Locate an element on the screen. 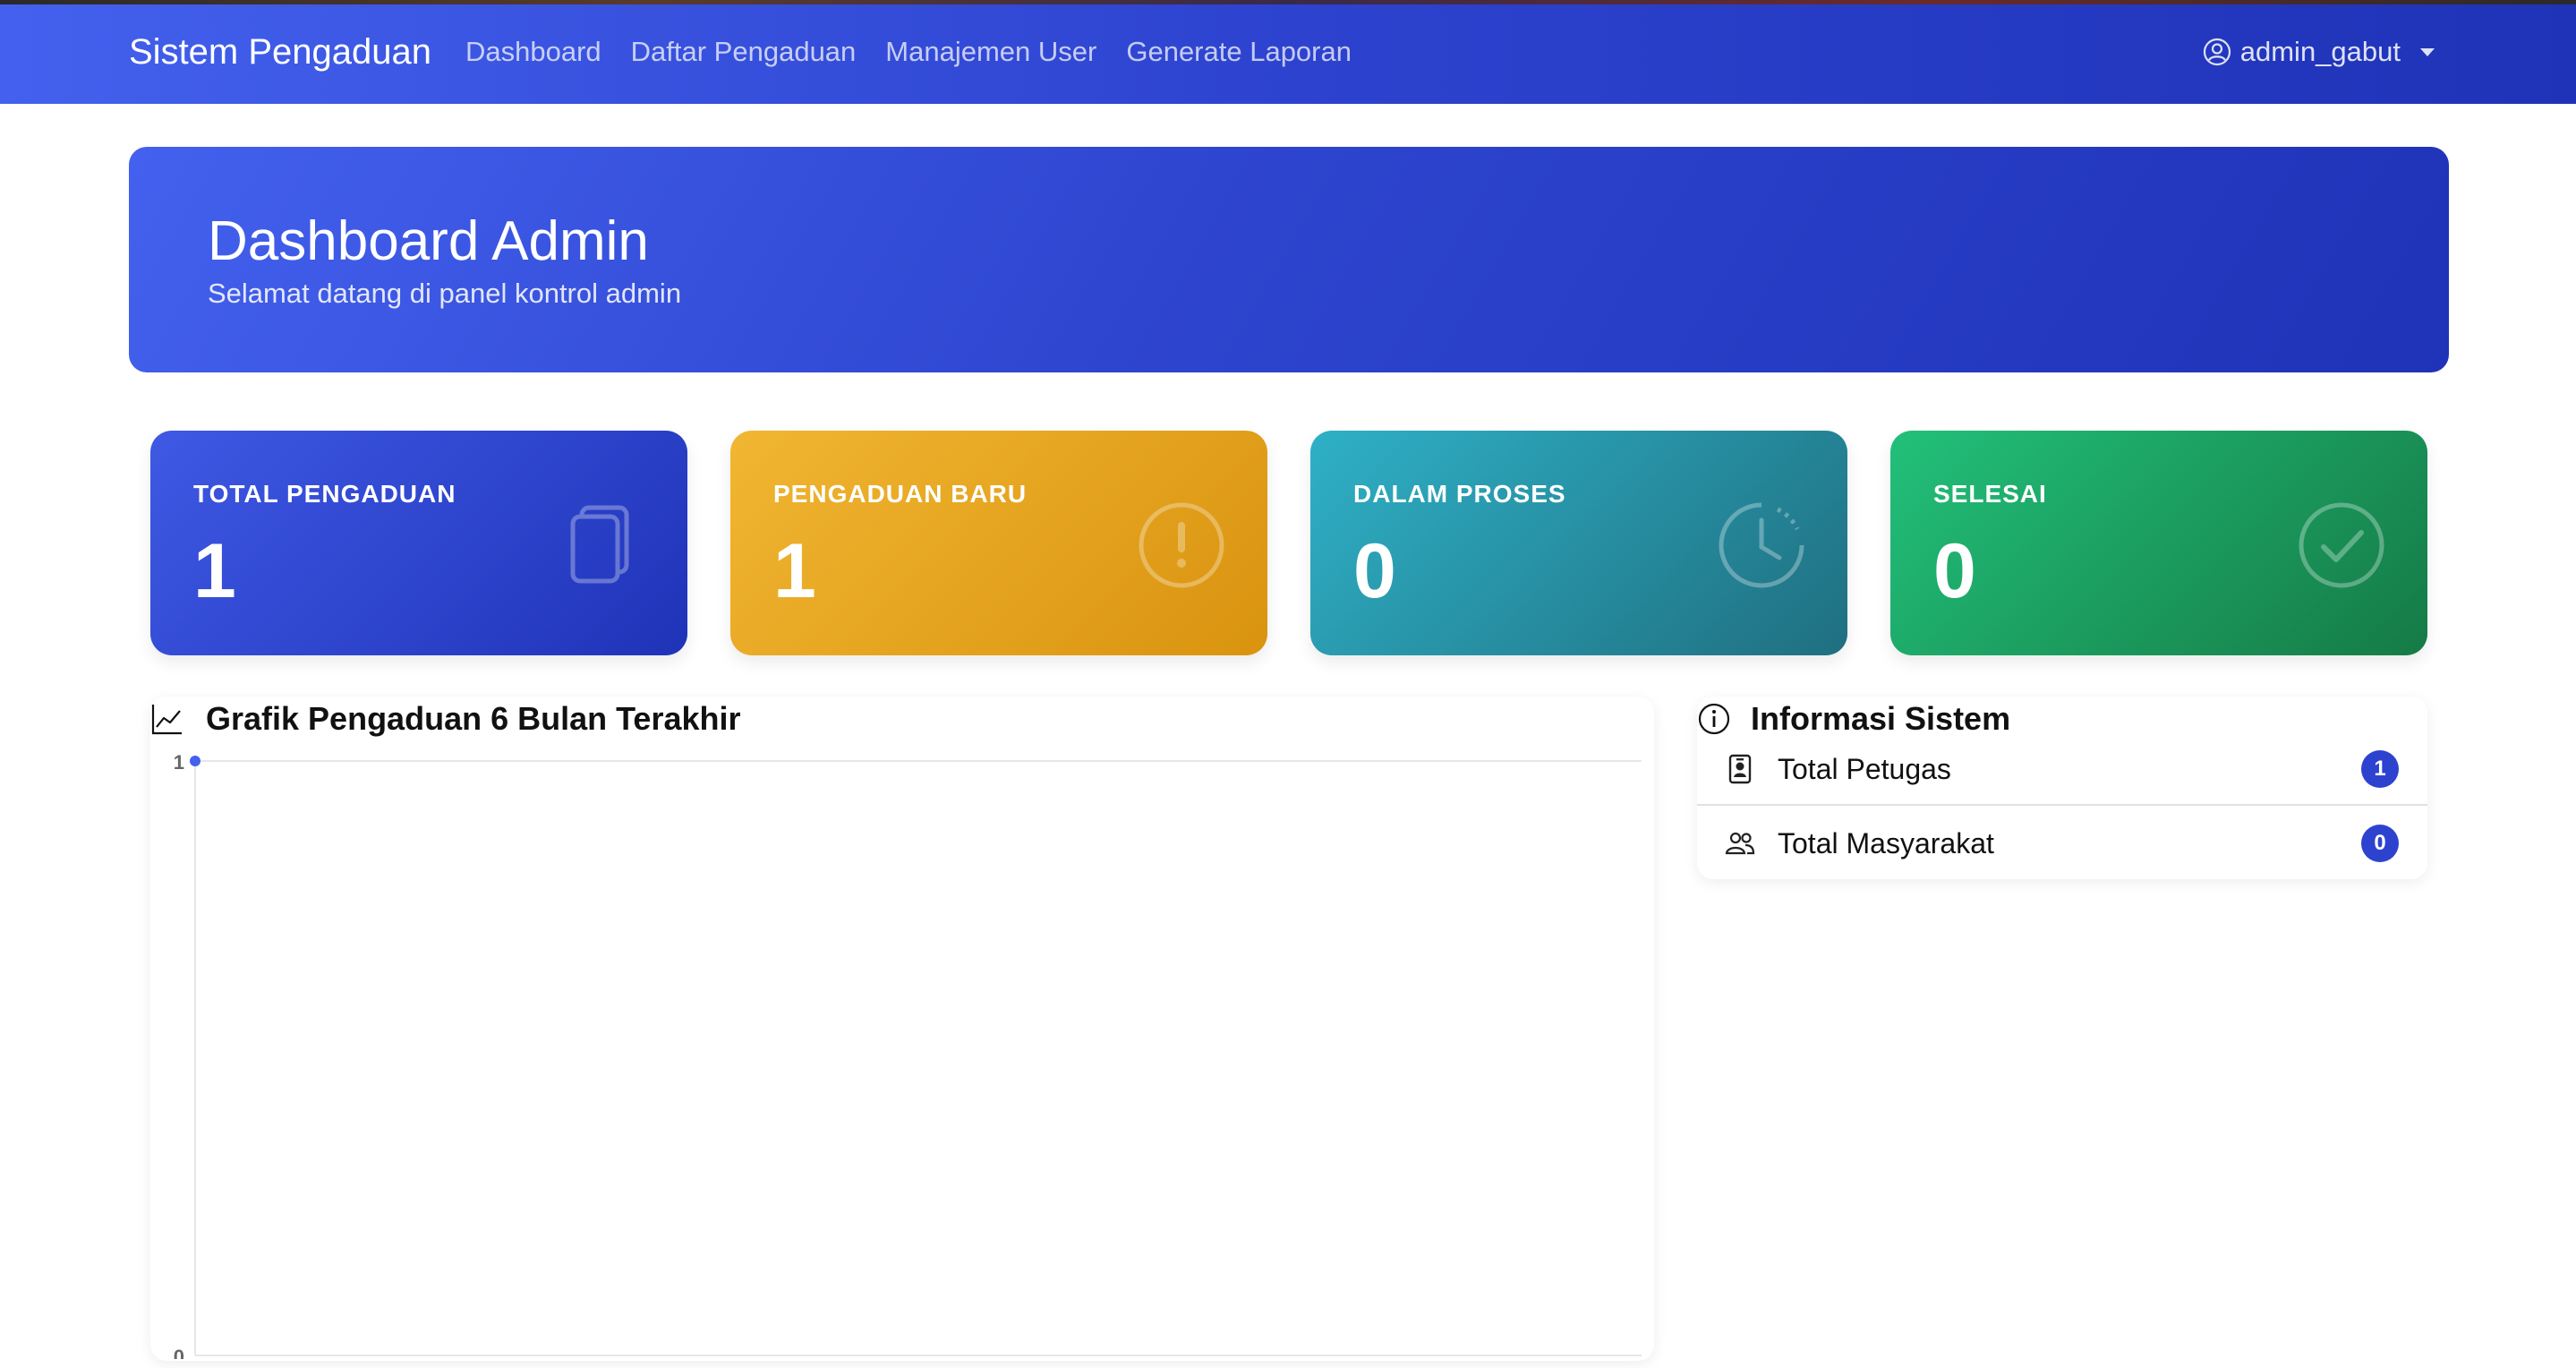 This screenshot has height=1368, width=2576. chevron-down-icon is located at coordinates (2427, 51).